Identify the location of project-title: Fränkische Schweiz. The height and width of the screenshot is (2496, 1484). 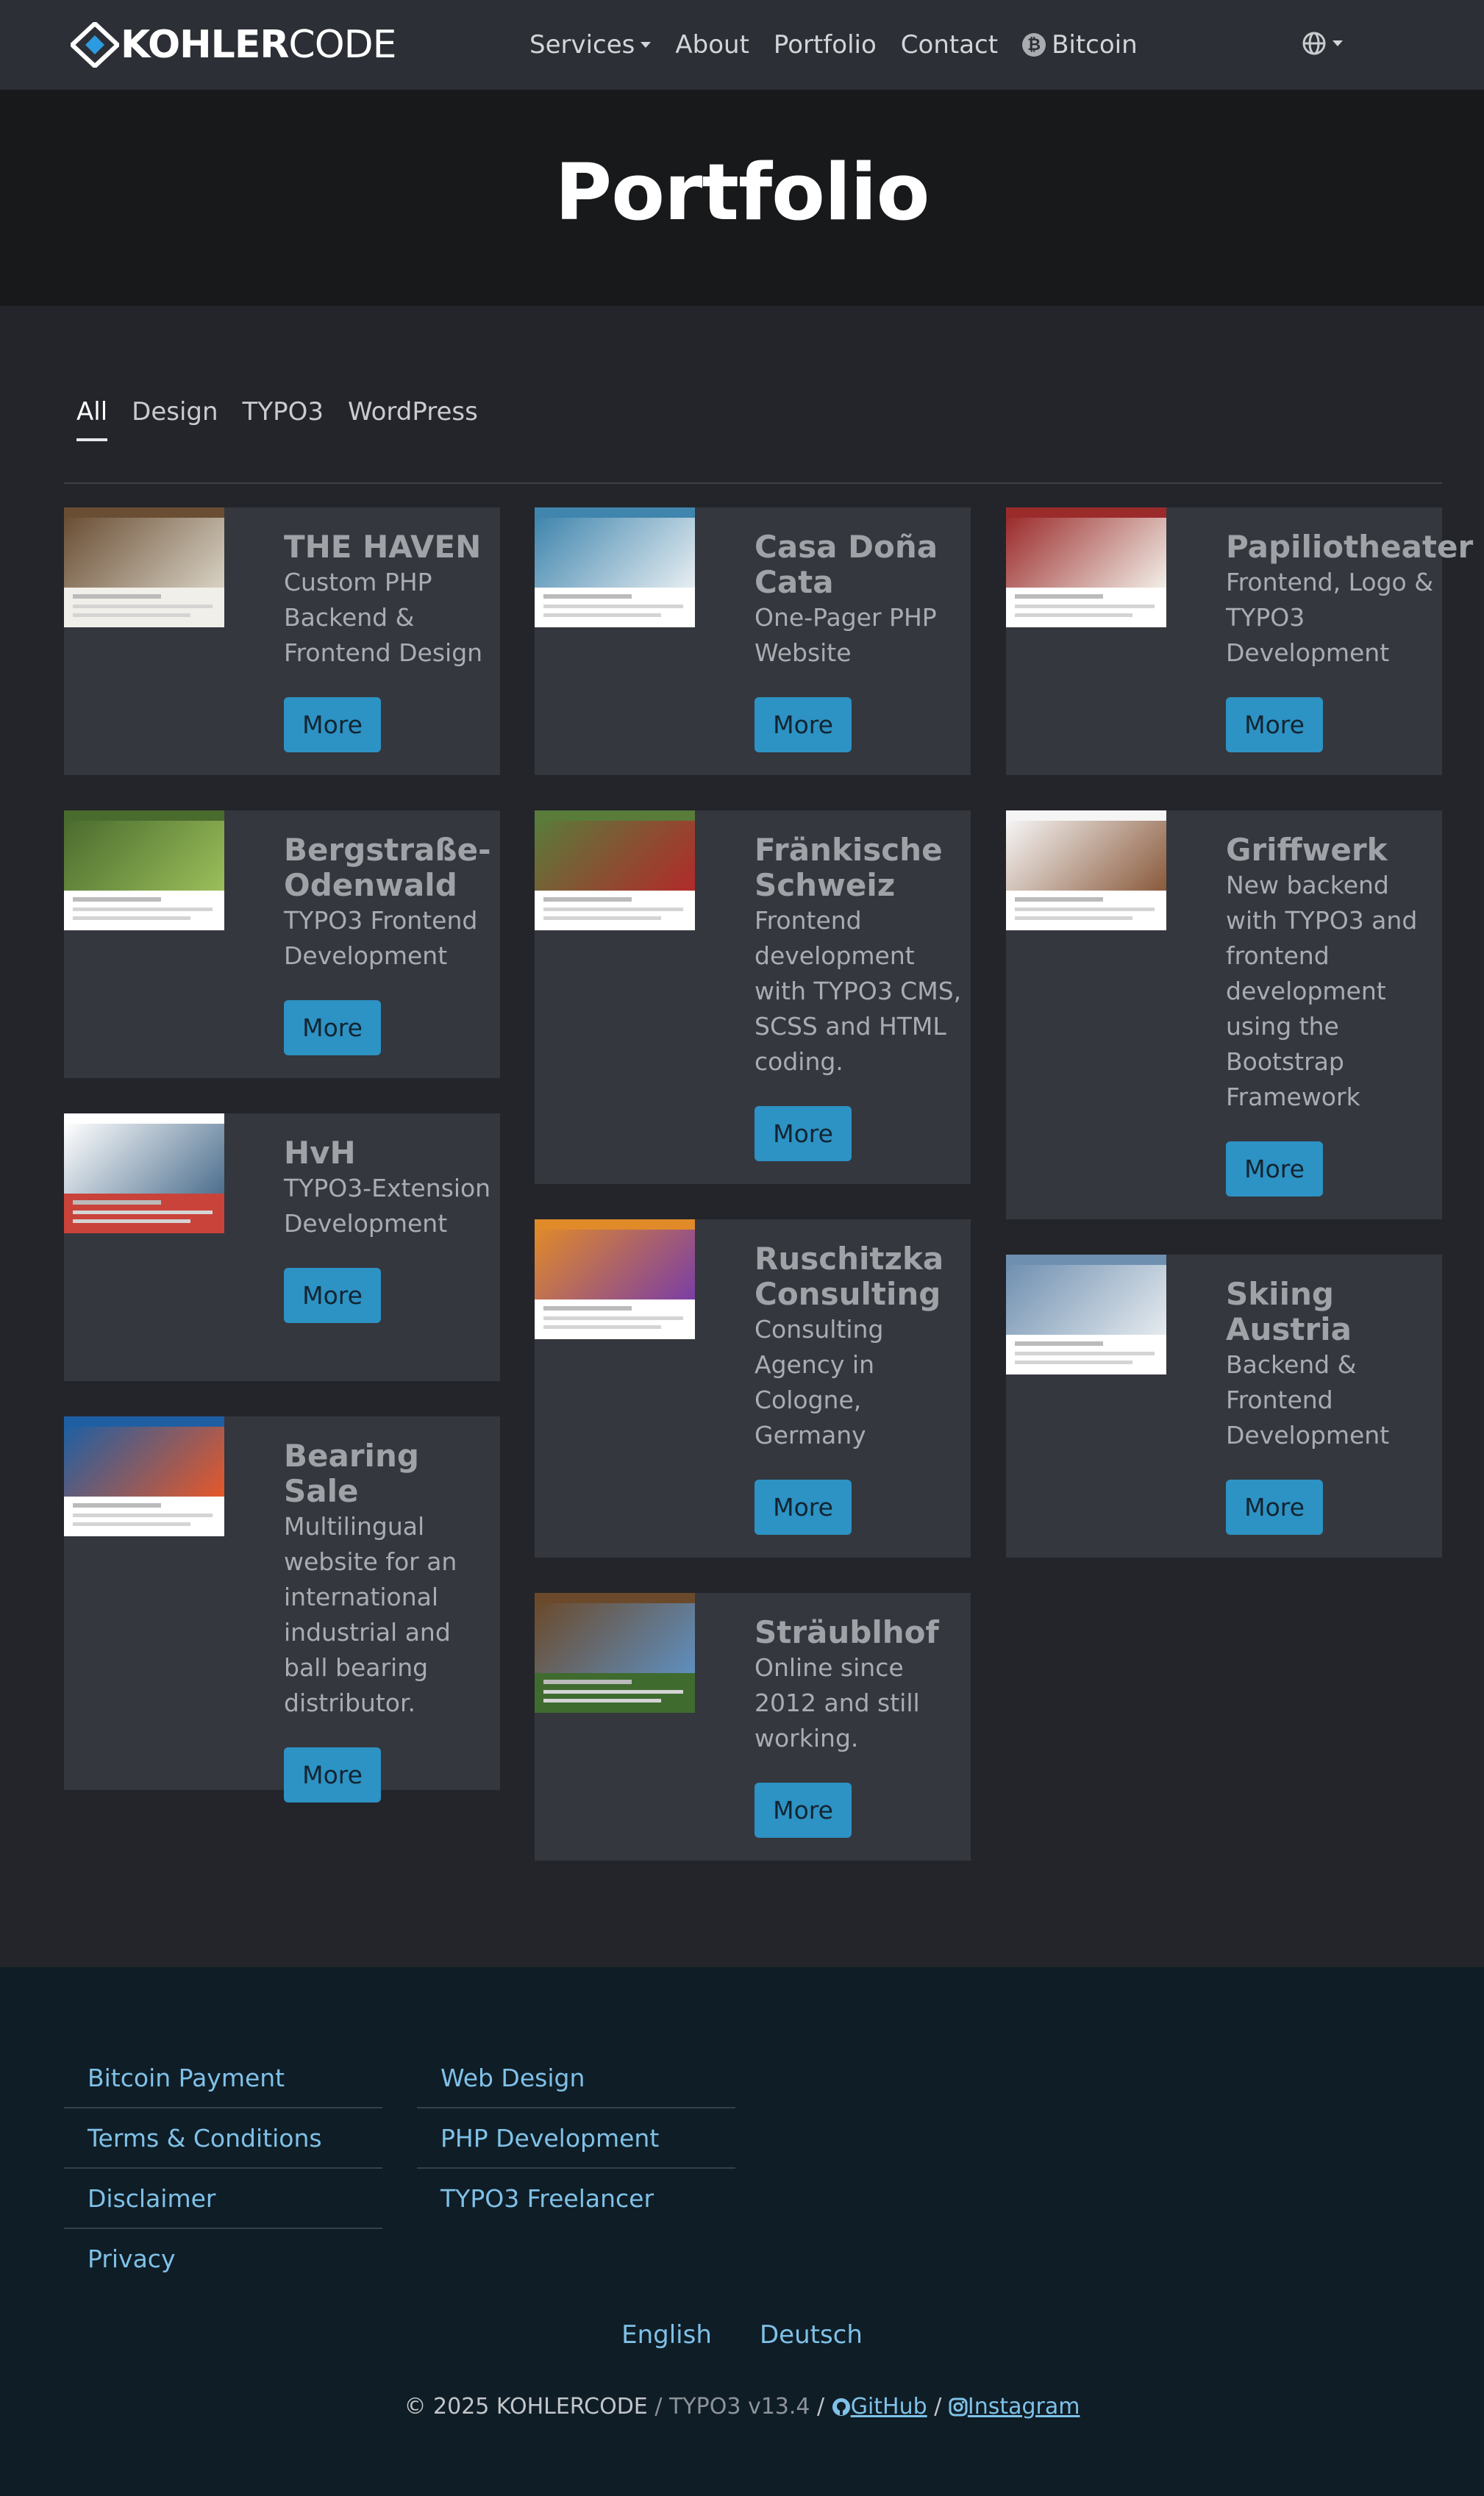
(849, 868).